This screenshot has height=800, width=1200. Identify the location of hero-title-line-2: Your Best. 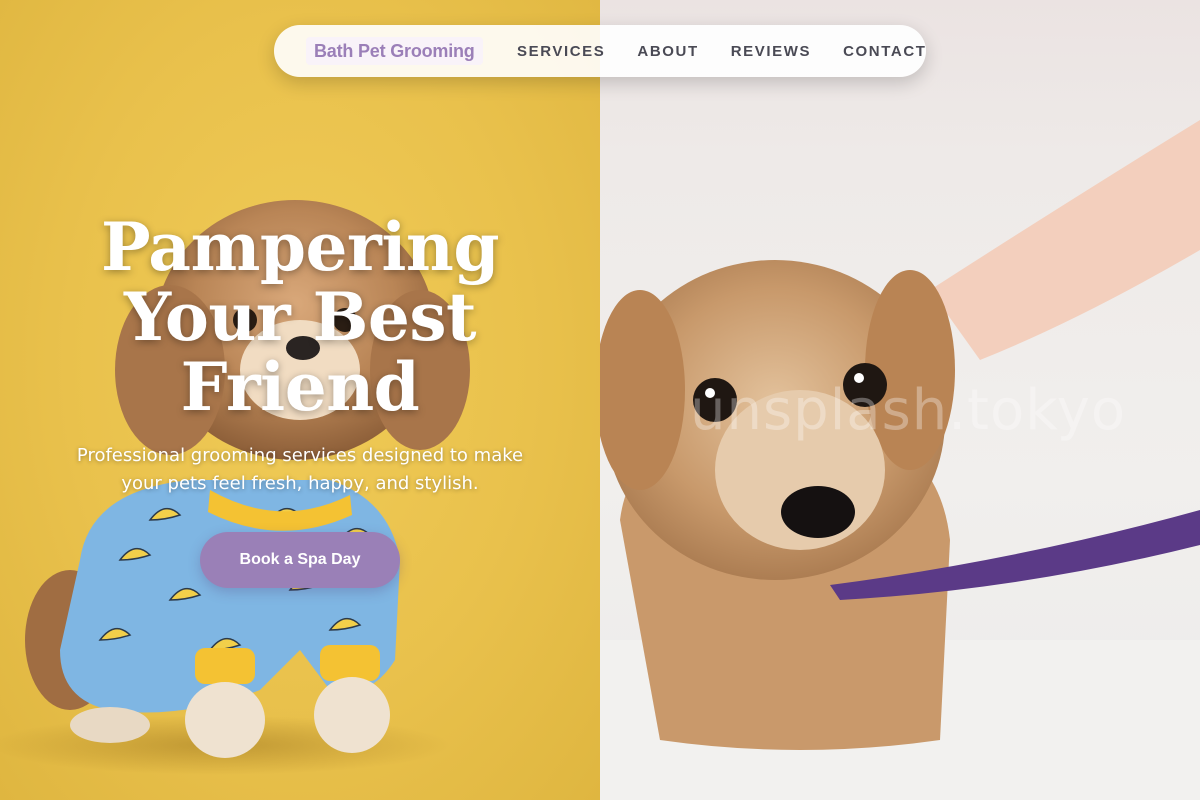
(300, 317).